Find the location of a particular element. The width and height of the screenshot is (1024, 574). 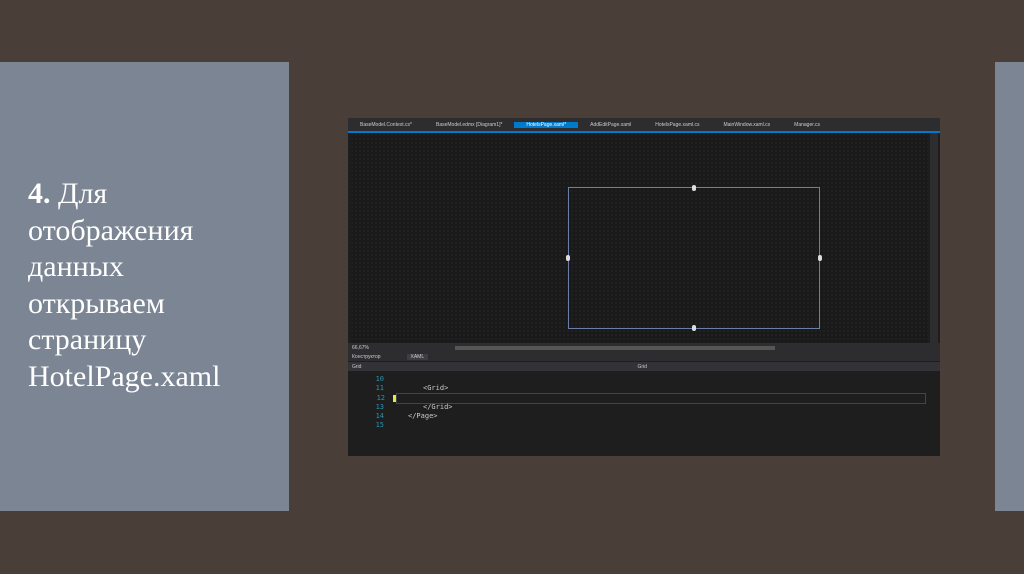

grid-element is located at coordinates (694, 258).